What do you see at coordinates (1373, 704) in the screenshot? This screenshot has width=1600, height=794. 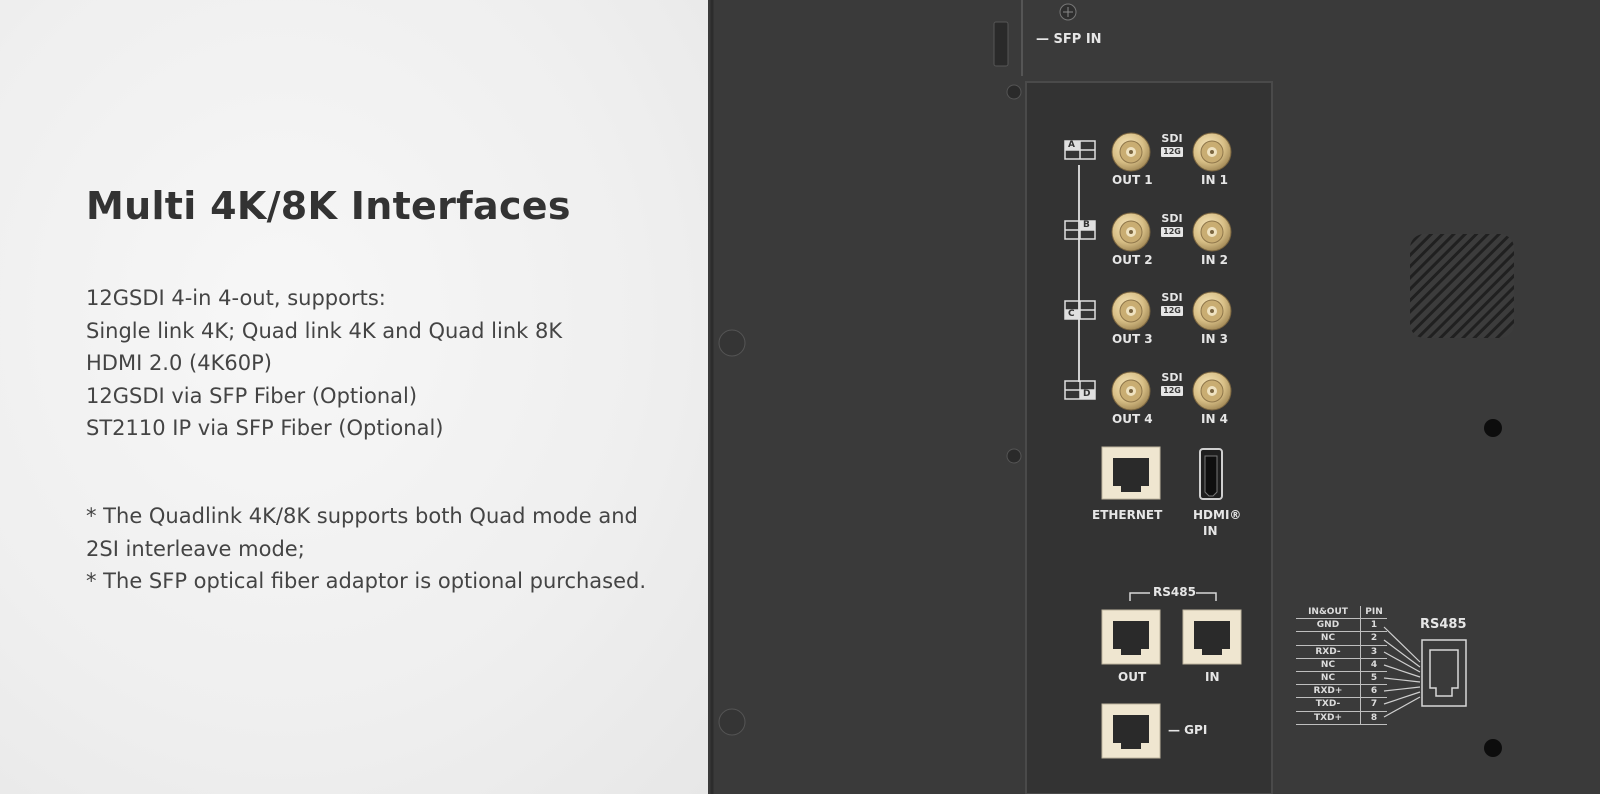 I see `pinout-pin: 7` at bounding box center [1373, 704].